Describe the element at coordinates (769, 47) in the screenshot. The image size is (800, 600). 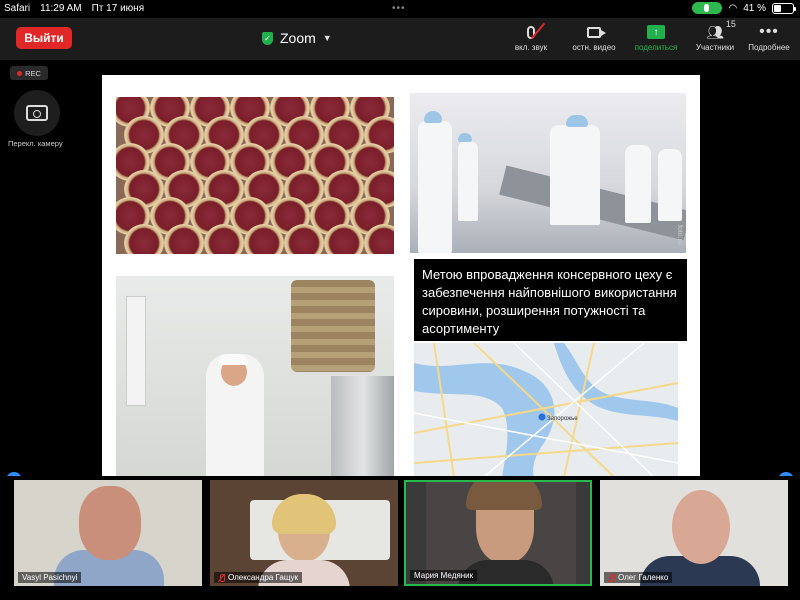
I see `more-label: Подробнее` at that location.